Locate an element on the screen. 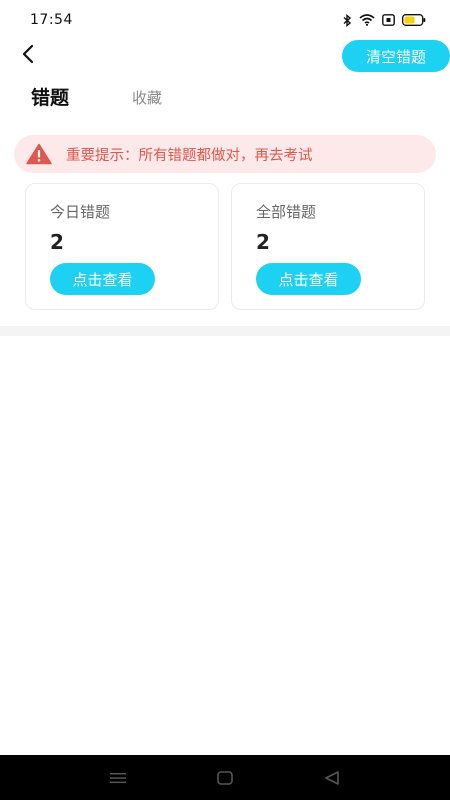 The image size is (450, 800). sim-icon is located at coordinates (388, 20).